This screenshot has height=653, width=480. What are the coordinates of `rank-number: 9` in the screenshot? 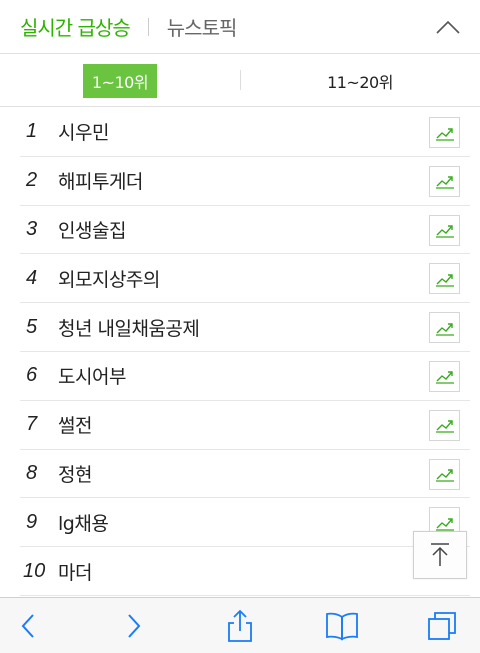 It's located at (32, 521).